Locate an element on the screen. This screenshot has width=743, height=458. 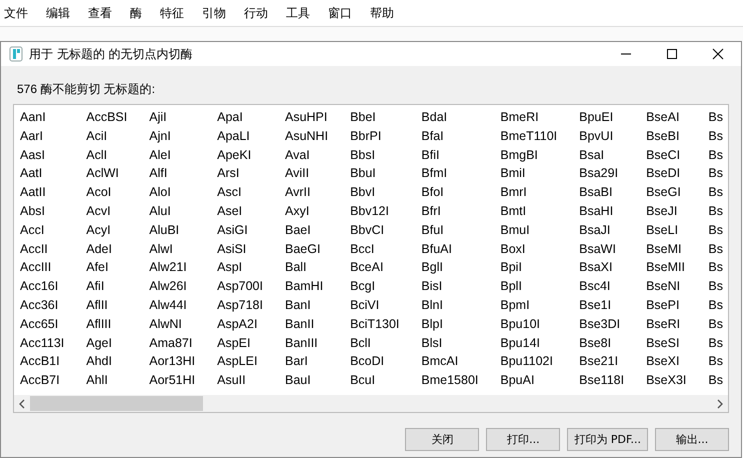
enzyme-name: AlfI is located at coordinates (172, 174).